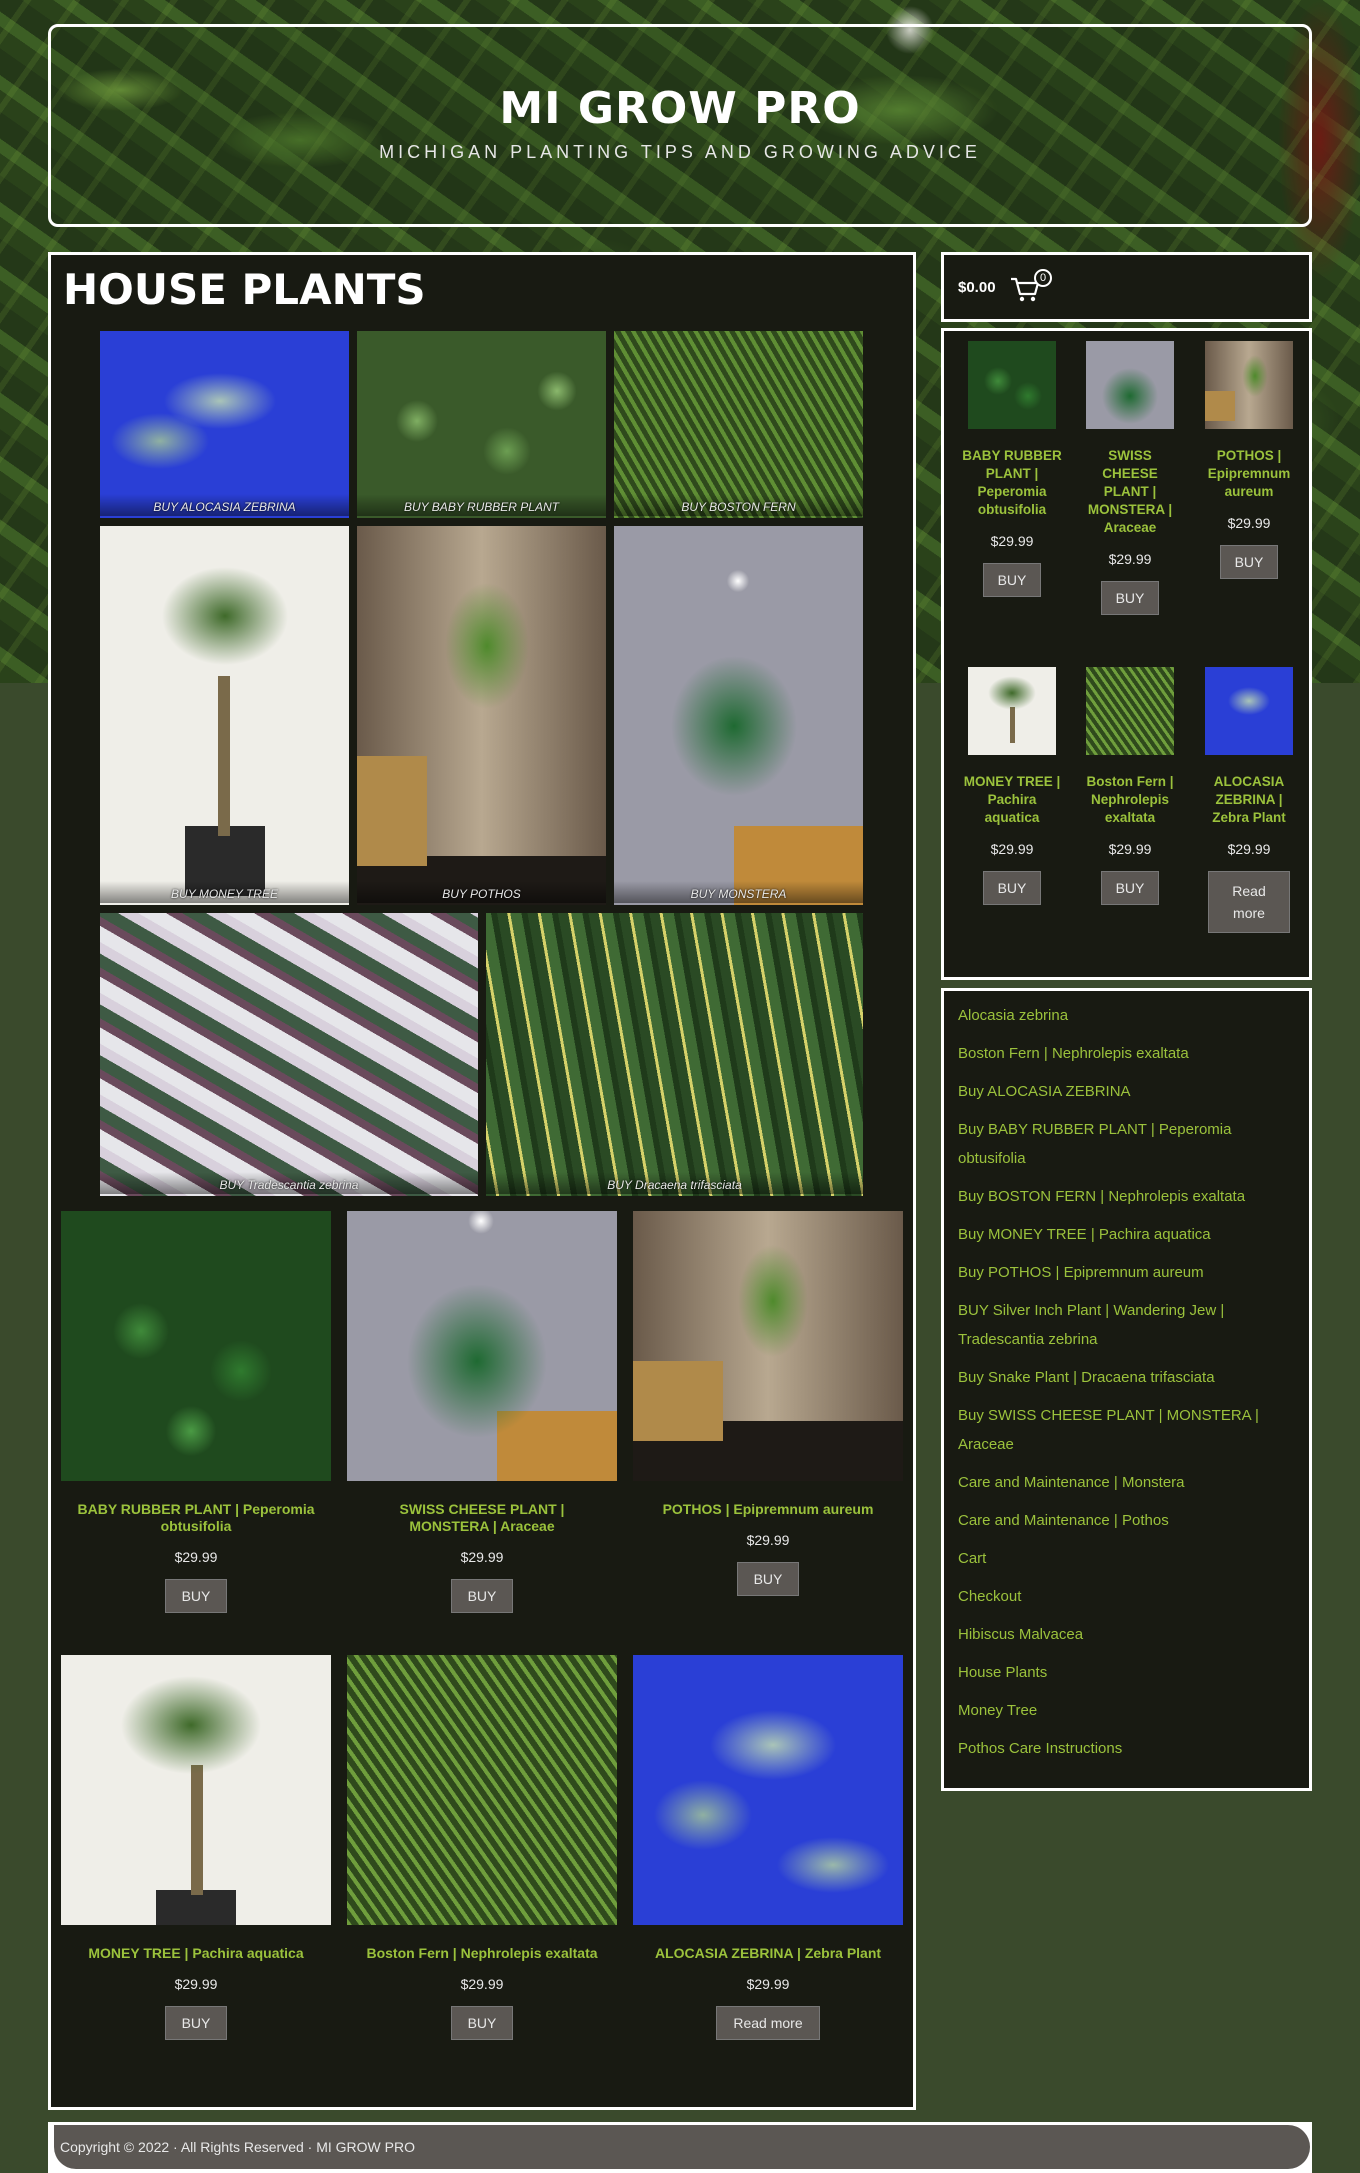 Image resolution: width=1360 pixels, height=2173 pixels. Describe the element at coordinates (768, 1509) in the screenshot. I see `product-name: POTHOS | Epipremnum aureum` at that location.